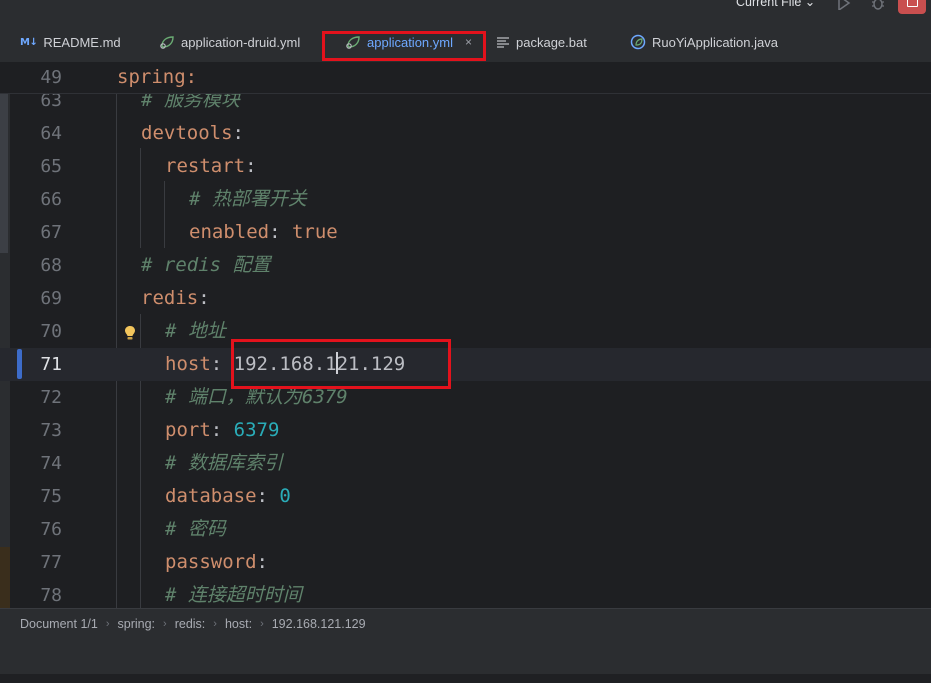 The image size is (931, 683). What do you see at coordinates (285, 364) in the screenshot?
I see `yaml-value: 192.168.1` at bounding box center [285, 364].